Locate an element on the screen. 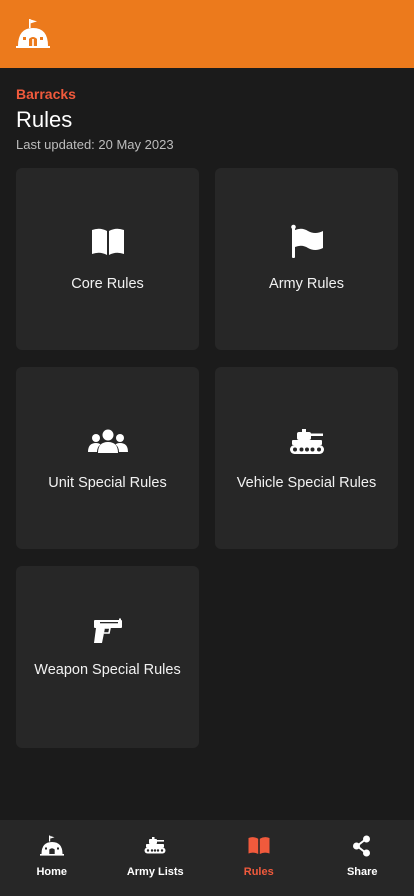 The image size is (414, 896). nav-label: Share is located at coordinates (362, 872).